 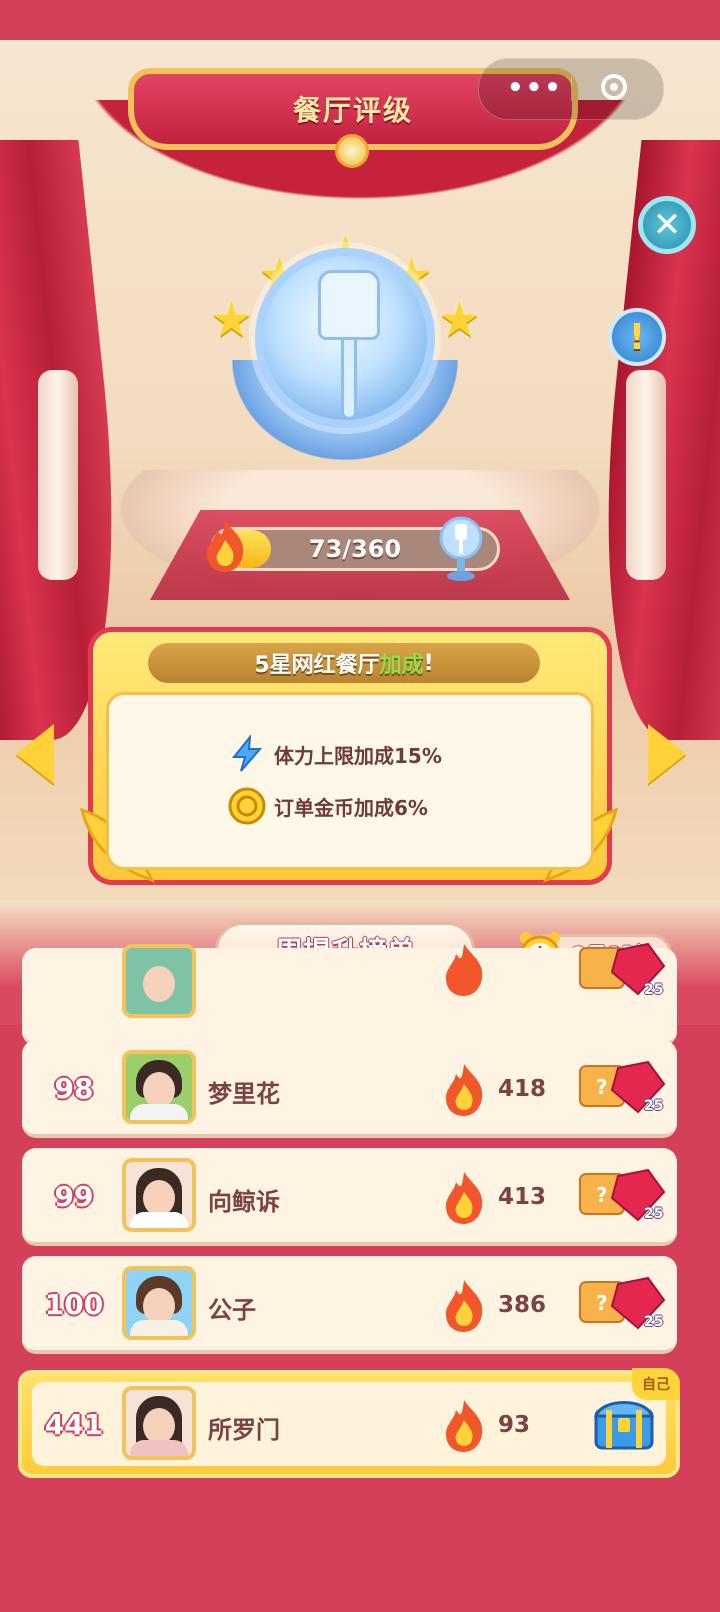 What do you see at coordinates (232, 1310) in the screenshot?
I see `player-name: 公子` at bounding box center [232, 1310].